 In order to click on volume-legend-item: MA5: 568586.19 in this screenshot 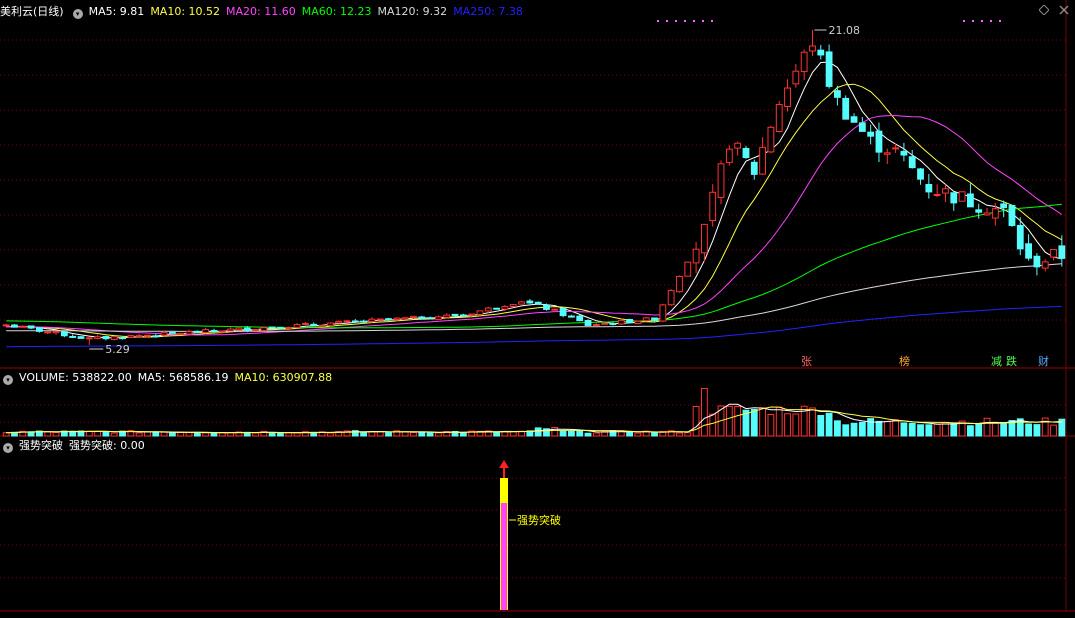, I will do `click(183, 377)`.